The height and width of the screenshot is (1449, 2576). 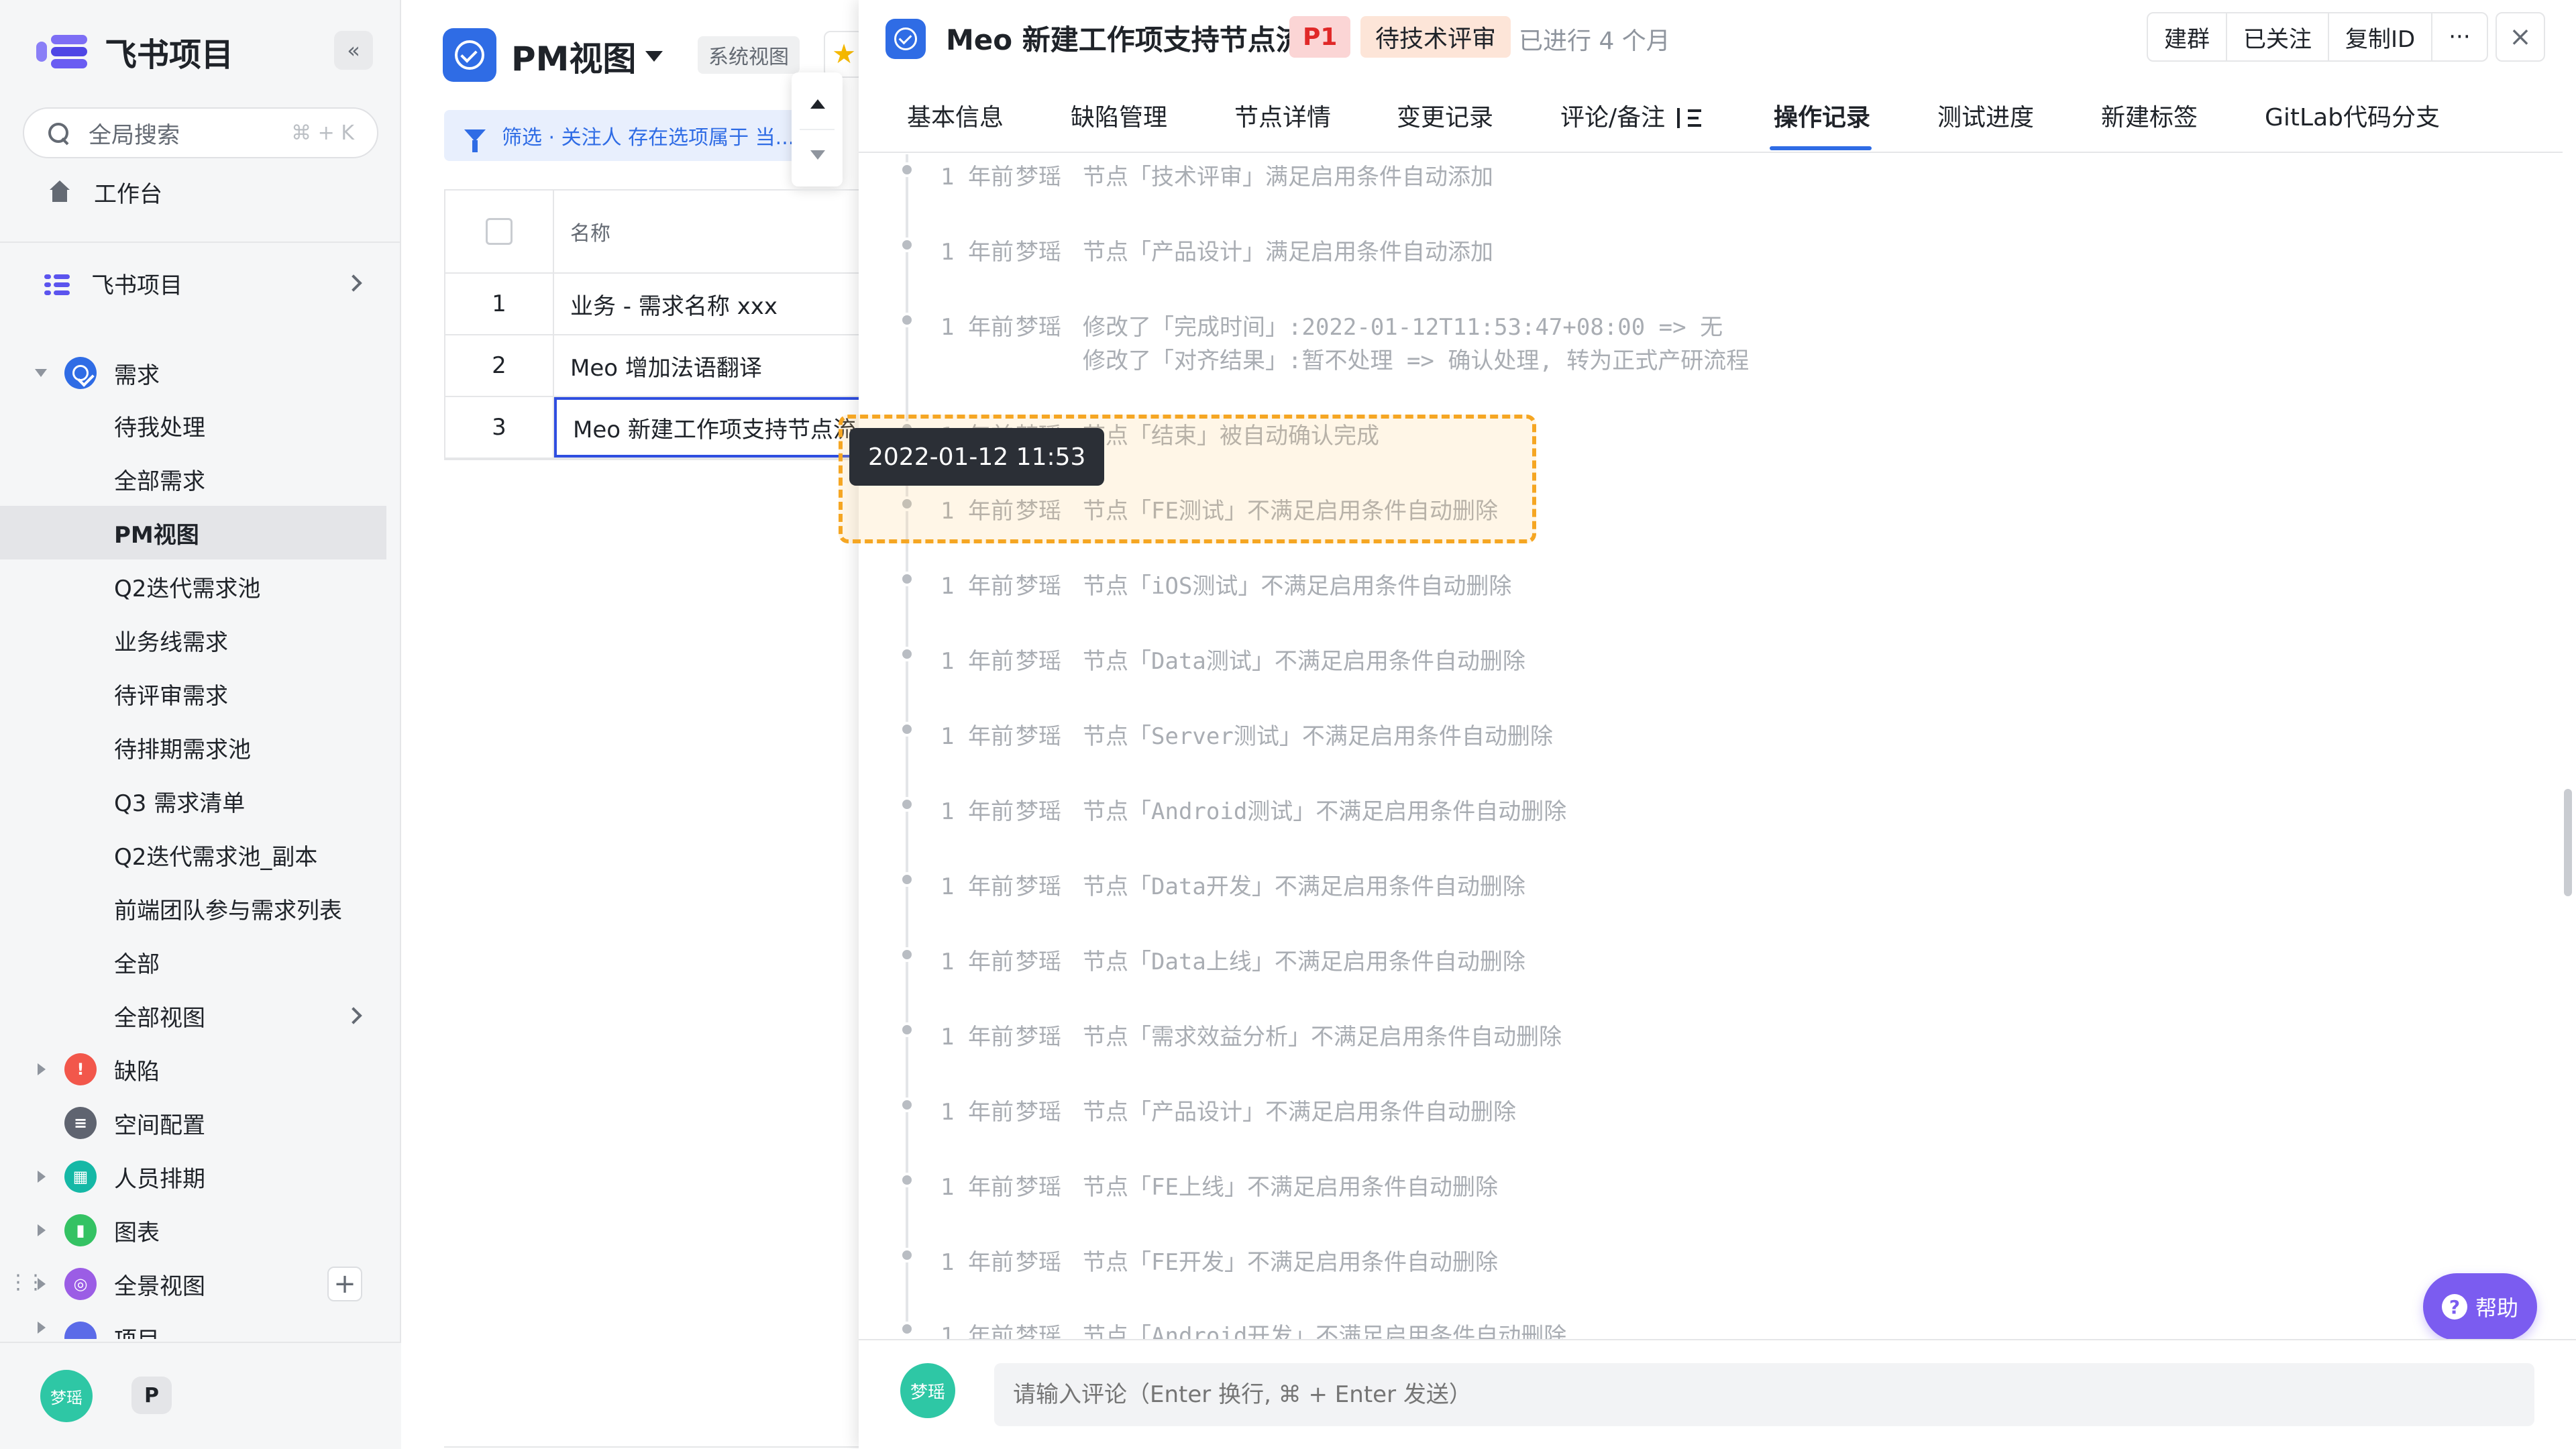 What do you see at coordinates (2187, 36) in the screenshot?
I see `create-group-button: 建群` at bounding box center [2187, 36].